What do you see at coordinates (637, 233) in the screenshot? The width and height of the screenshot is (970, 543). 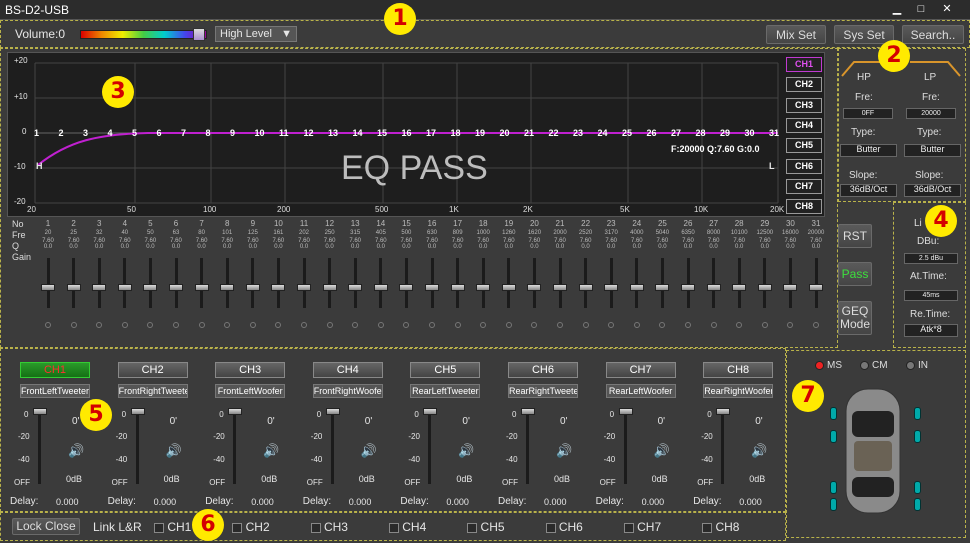 I see `band-freq: 4000` at bounding box center [637, 233].